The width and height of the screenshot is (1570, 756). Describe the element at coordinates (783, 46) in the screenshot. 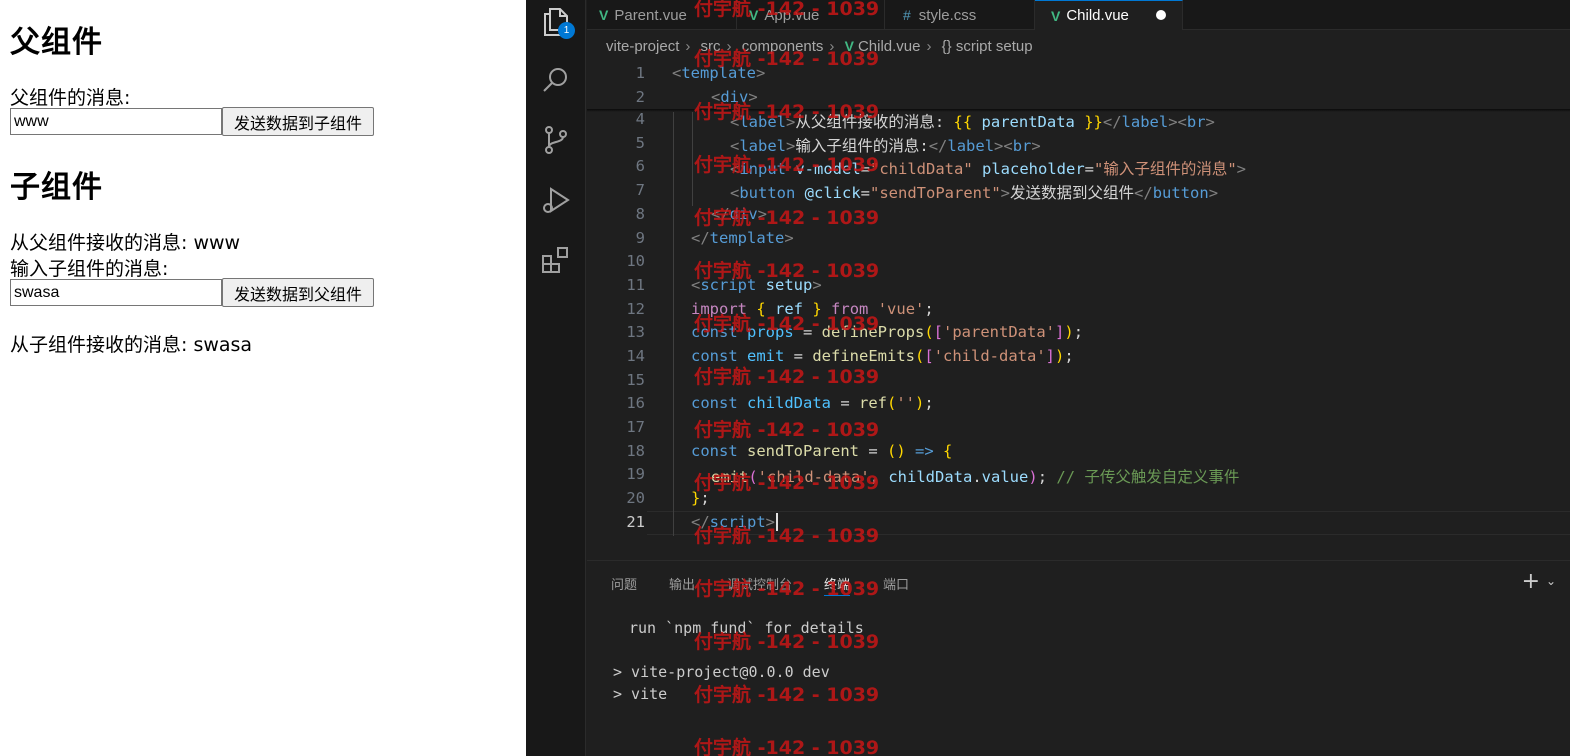

I see `breadcrumb-components: components` at that location.